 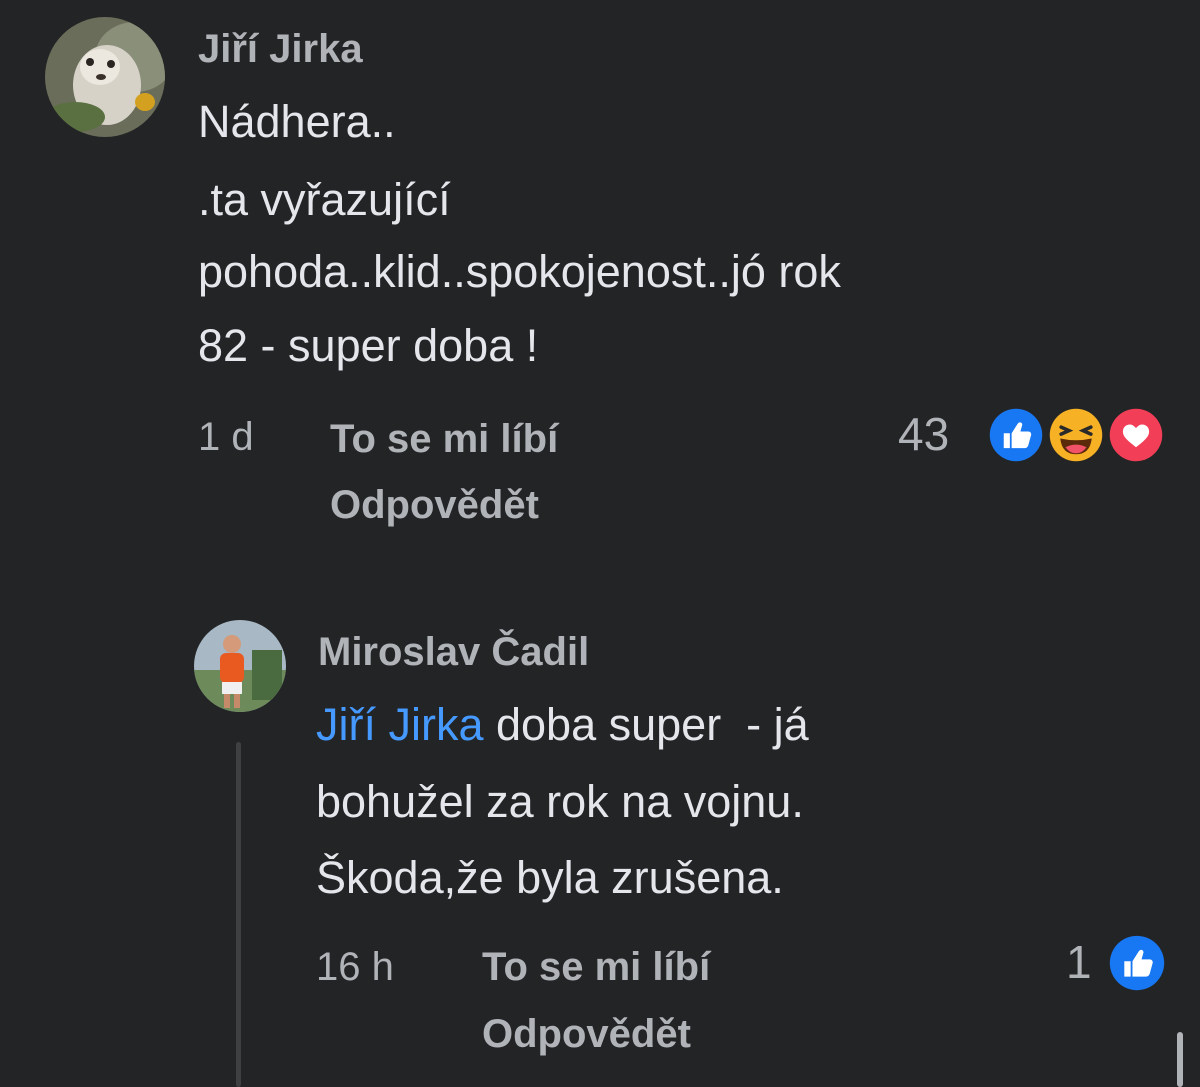 What do you see at coordinates (560, 801) in the screenshot?
I see `reply-line-2: bohužel za rok na vojnu.` at bounding box center [560, 801].